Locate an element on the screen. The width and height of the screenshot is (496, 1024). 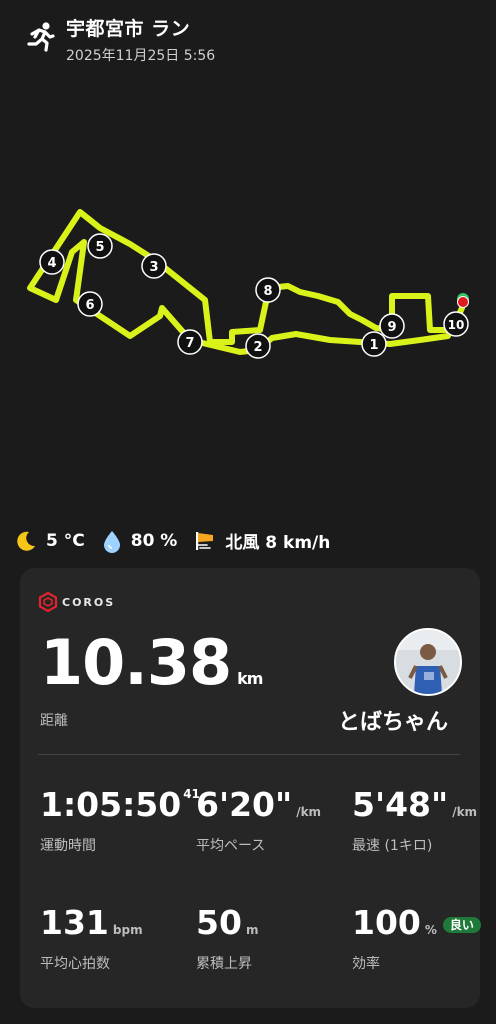
activity-header: 宇都宮市 ラン 2025年11月25日 5:56 is located at coordinates (118, 39).